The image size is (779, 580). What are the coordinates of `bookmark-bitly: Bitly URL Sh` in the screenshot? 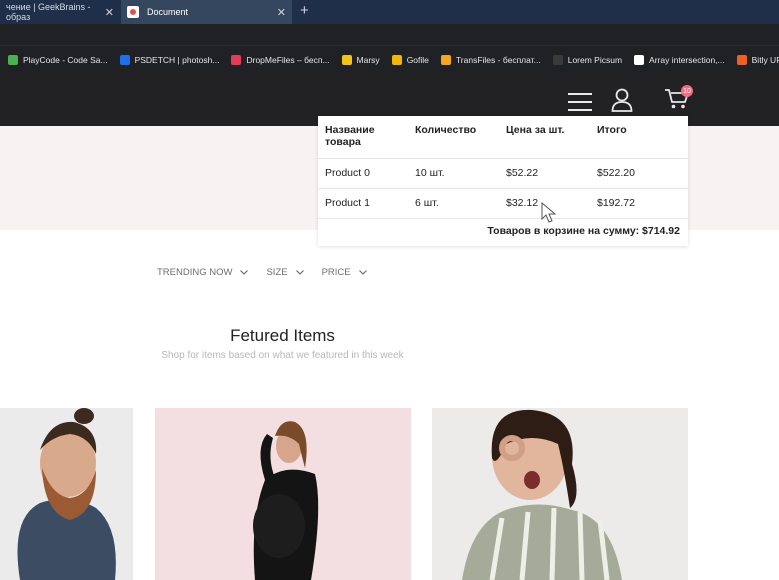 It's located at (757, 60).